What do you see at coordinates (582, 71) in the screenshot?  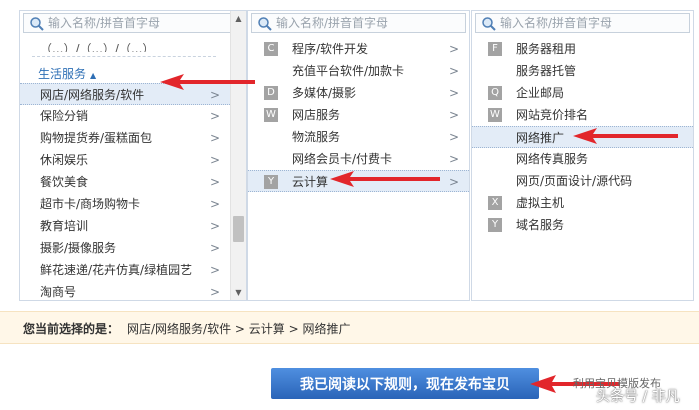 I see `col3-item-1: 服务器托管` at bounding box center [582, 71].